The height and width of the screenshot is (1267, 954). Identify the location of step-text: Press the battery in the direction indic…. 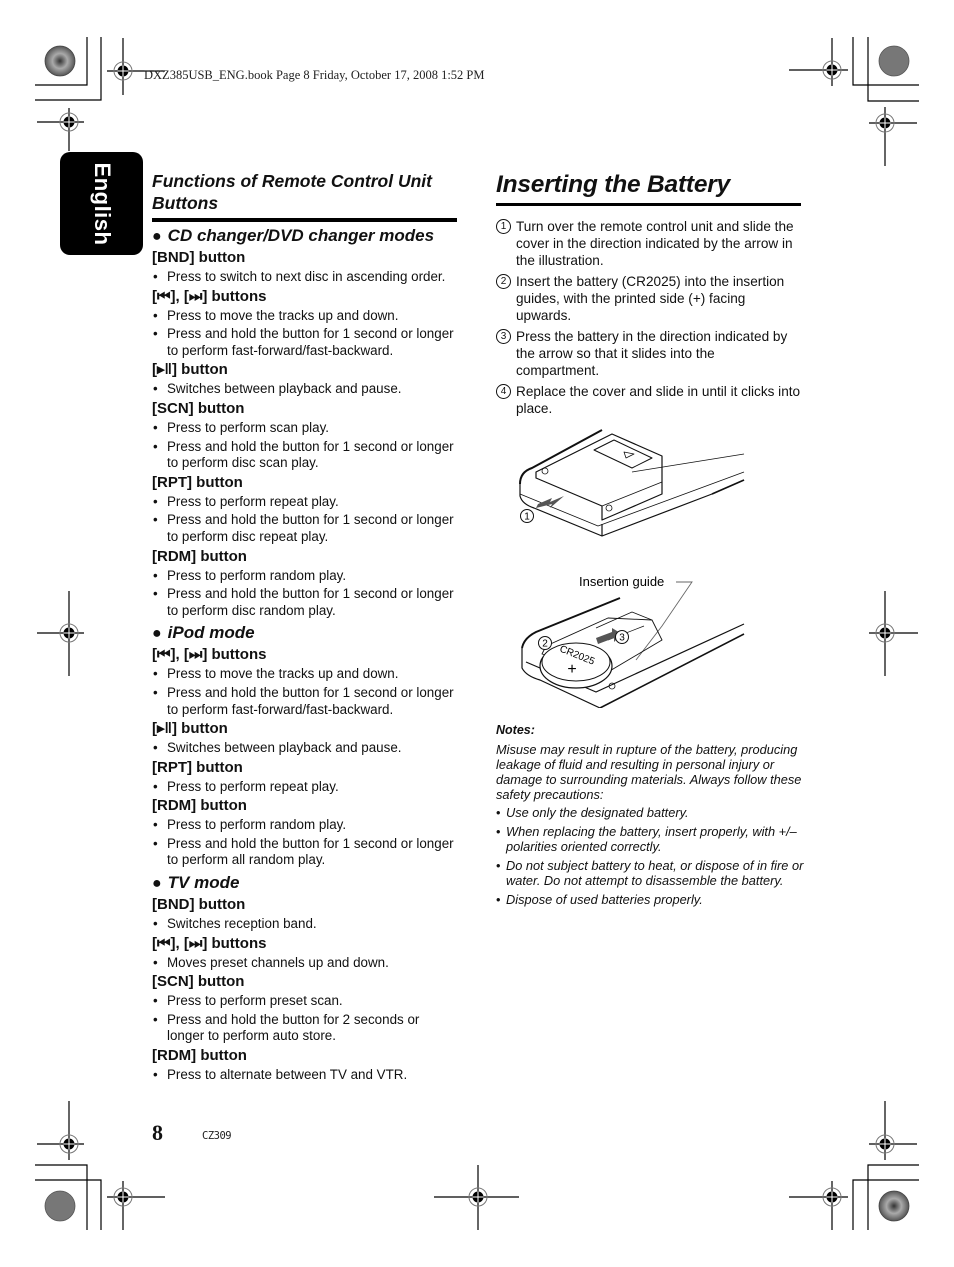
(652, 353).